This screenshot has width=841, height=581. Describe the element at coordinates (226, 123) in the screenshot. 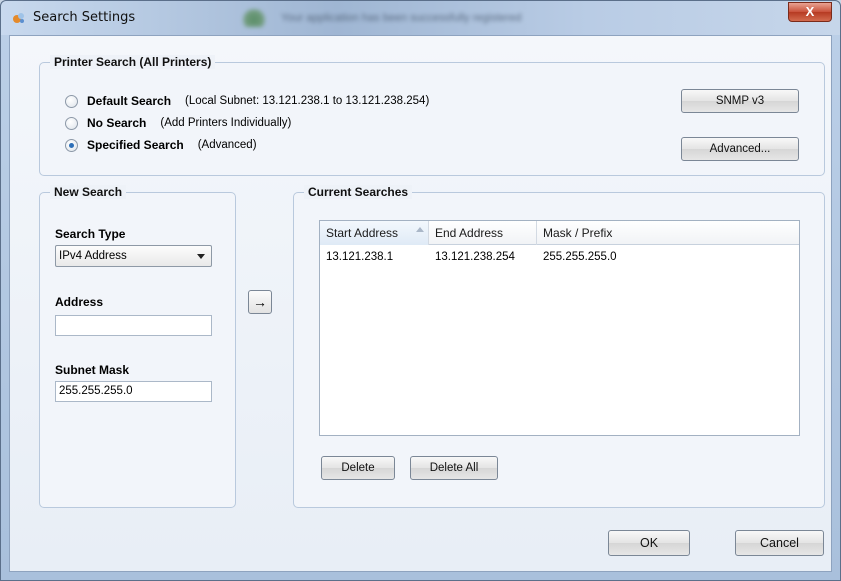

I see `radio-description: (Add Printers Individually)` at that location.